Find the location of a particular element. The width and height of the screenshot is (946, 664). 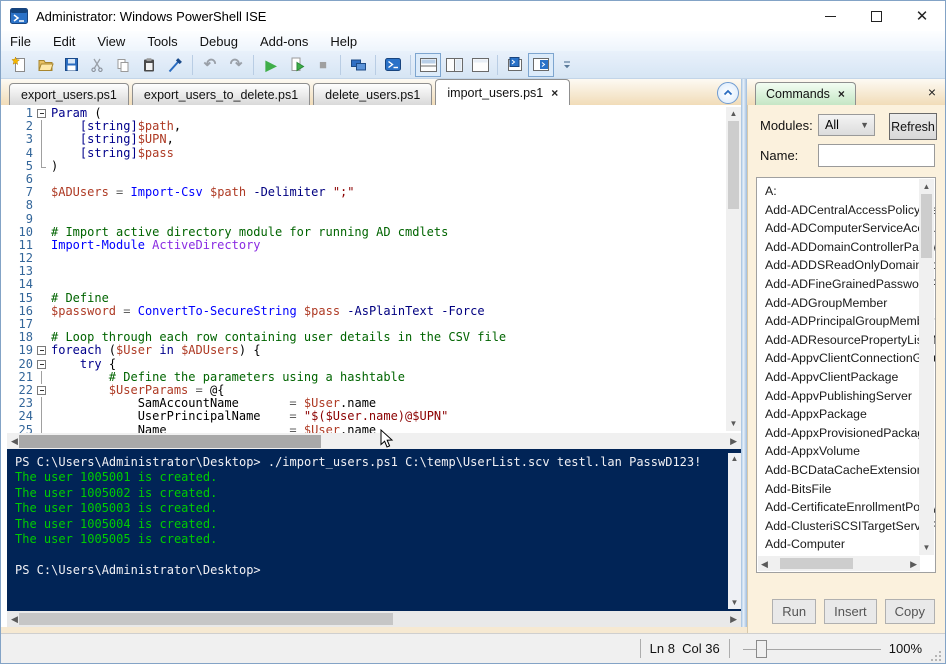

command-list-item: Add-ADFineGrainedPasswordPo is located at coordinates (846, 284).